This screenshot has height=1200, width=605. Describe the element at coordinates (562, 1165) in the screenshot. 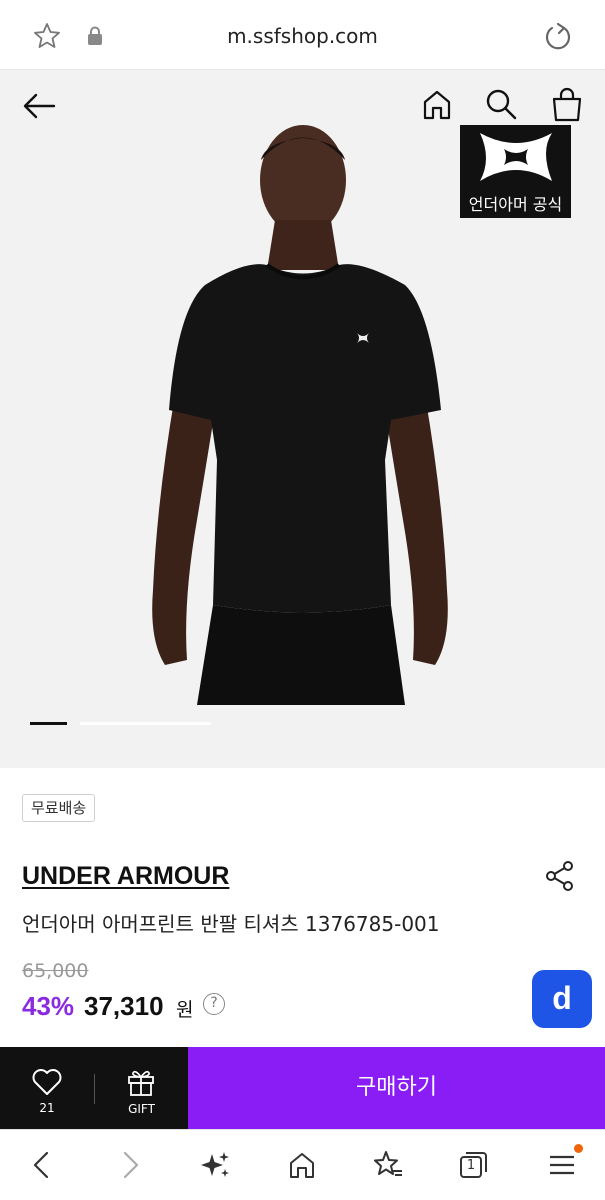

I see `menu-icon` at that location.